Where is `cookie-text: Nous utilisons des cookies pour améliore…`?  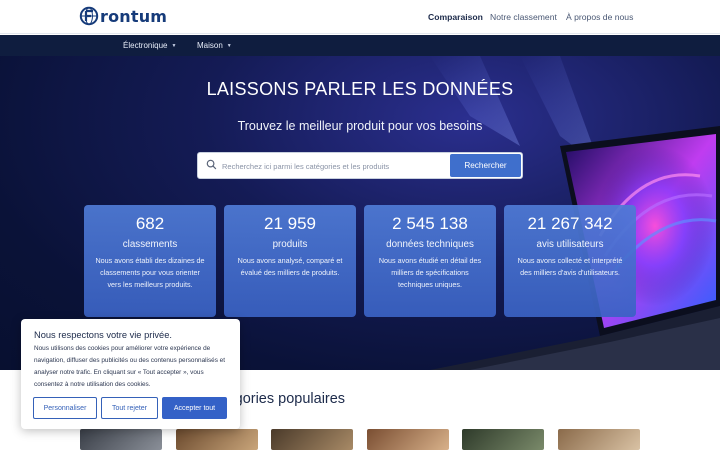
cookie-text: Nous utilisons des cookies pour améliore… is located at coordinates (130, 366).